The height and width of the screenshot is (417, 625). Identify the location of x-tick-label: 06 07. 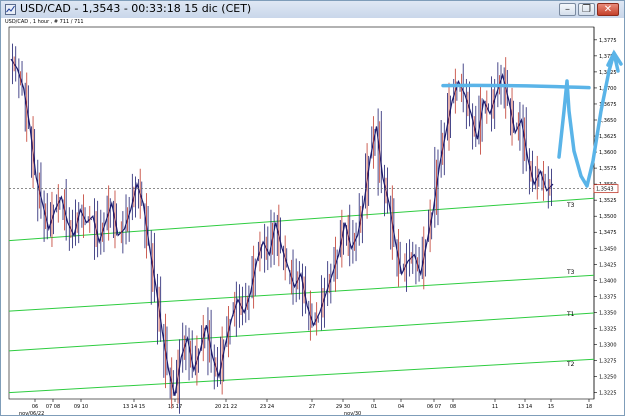
(434, 407).